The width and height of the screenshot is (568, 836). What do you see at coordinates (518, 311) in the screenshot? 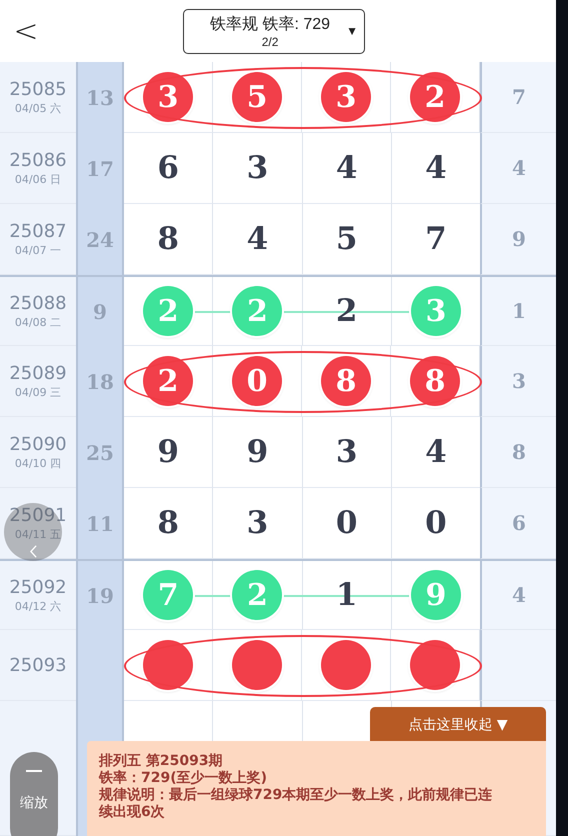
I see `miss-cell: 1` at bounding box center [518, 311].